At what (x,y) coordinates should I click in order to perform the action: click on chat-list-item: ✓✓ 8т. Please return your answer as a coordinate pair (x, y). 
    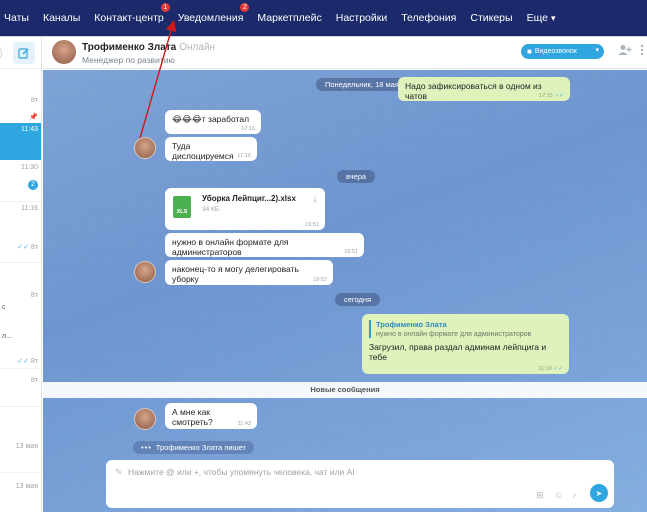
    Looking at the image, I should click on (20, 253).